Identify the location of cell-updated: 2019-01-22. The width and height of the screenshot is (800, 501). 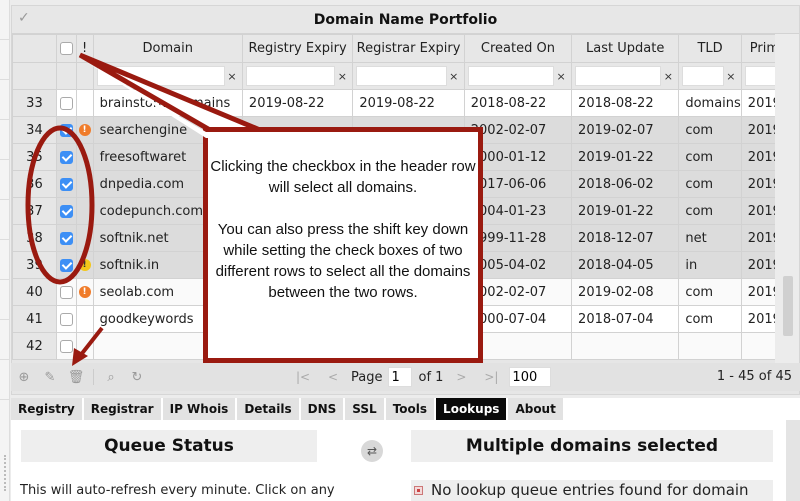
(625, 211).